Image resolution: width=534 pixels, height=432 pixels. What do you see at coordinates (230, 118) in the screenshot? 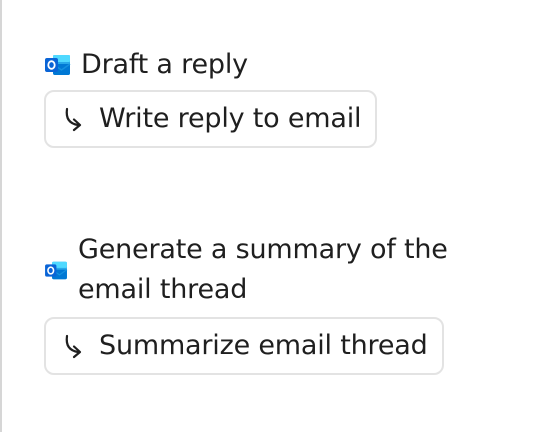
I see `write-reply-label: Write reply to email` at bounding box center [230, 118].